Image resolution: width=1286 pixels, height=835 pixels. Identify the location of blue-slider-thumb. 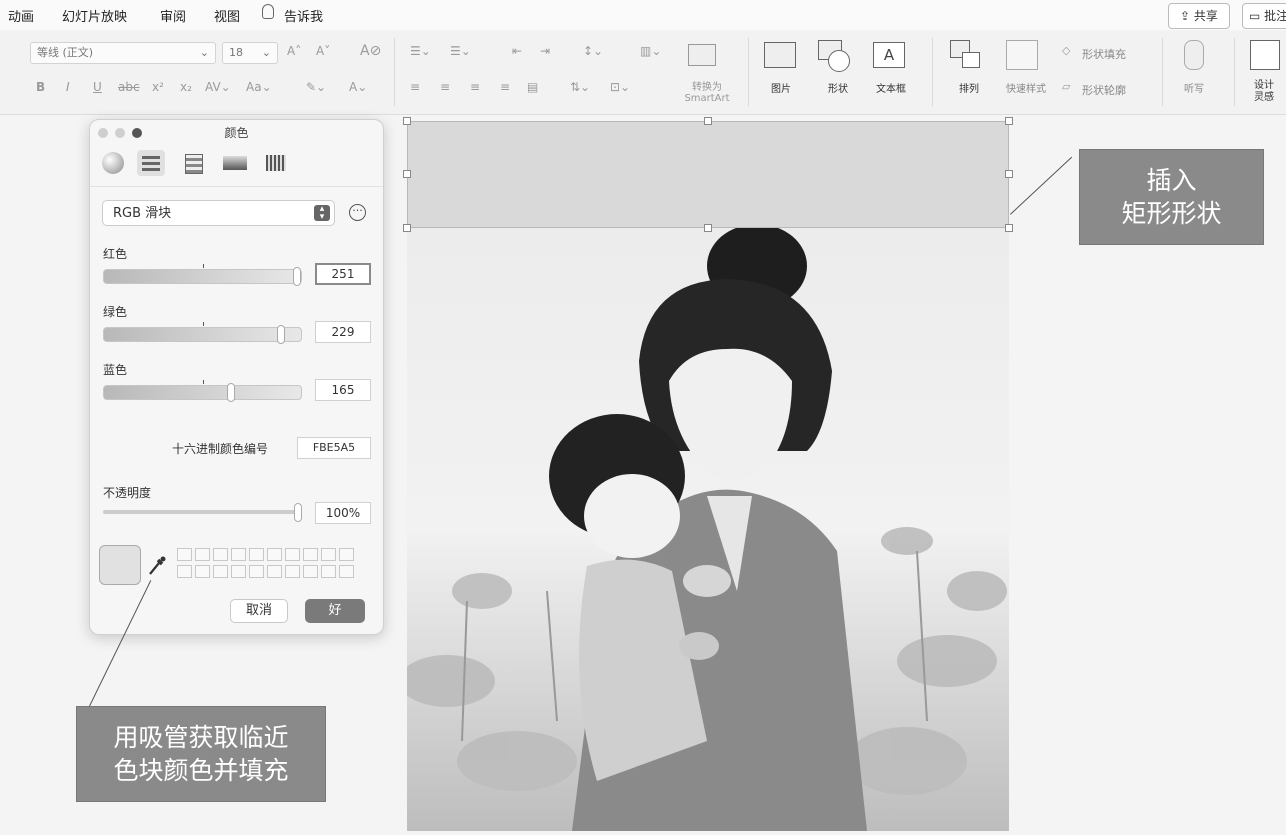
(231, 392).